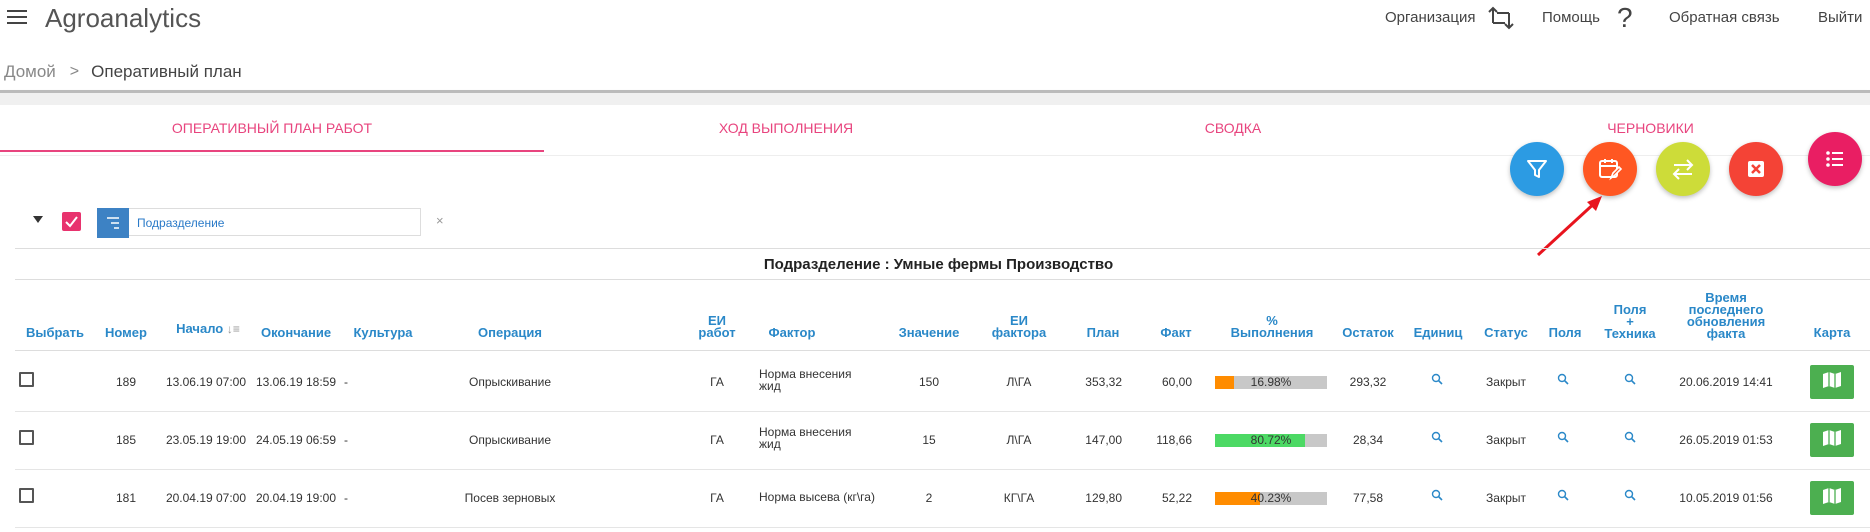 Image resolution: width=1870 pixels, height=532 pixels. Describe the element at coordinates (1724, 17) in the screenshot. I see `feedback-link: Обратная связь` at that location.